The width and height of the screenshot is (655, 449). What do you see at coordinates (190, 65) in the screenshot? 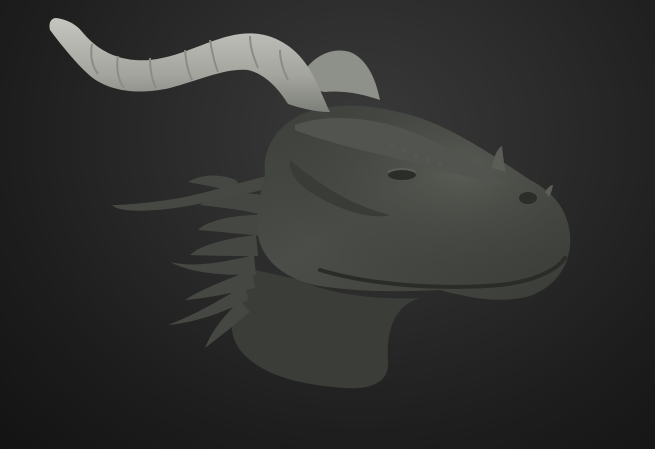
I see `main-horn` at bounding box center [190, 65].